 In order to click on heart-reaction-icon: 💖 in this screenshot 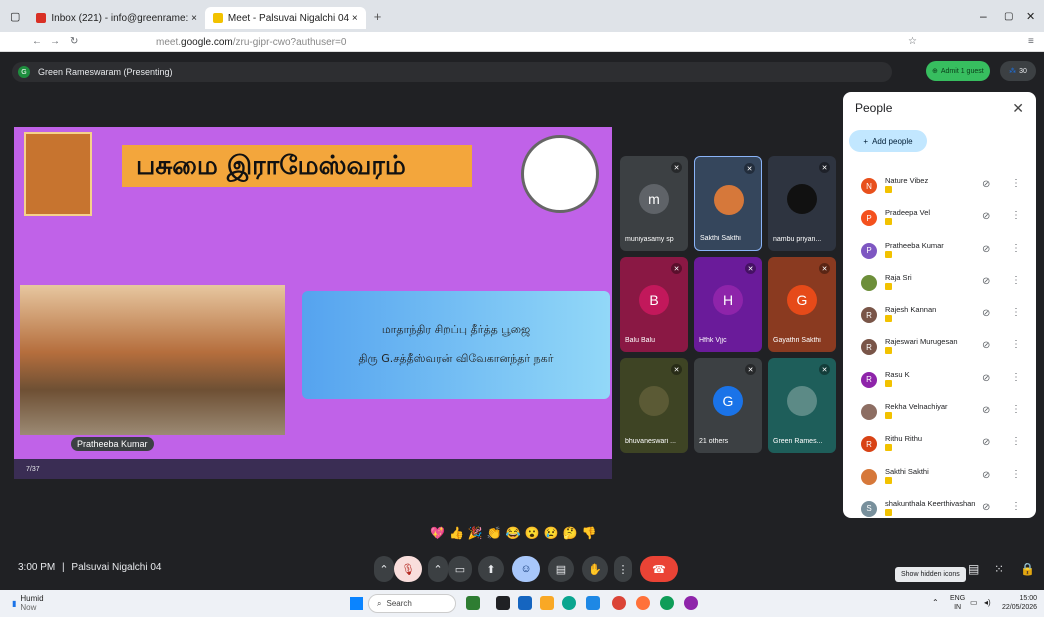, I will do `click(437, 536)`.